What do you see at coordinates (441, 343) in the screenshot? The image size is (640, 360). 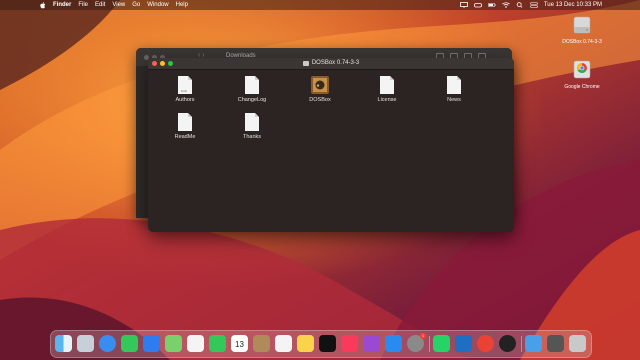 I see `whatsapp-icon` at bounding box center [441, 343].